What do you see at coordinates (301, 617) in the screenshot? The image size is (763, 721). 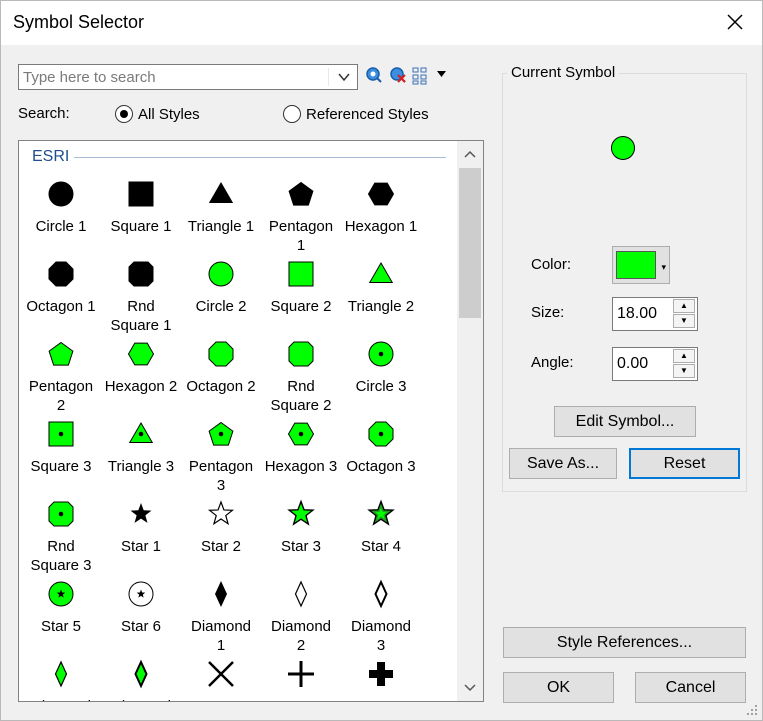 I see `symbol-item: Diamond 2` at bounding box center [301, 617].